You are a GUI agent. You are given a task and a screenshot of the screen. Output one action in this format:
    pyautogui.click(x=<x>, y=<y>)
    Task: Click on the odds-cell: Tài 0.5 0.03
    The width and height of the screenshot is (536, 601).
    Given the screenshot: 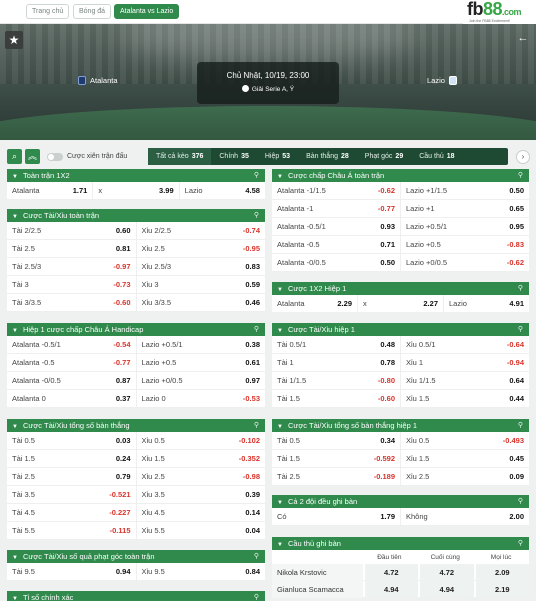 What is the action you would take?
    pyautogui.click(x=72, y=440)
    